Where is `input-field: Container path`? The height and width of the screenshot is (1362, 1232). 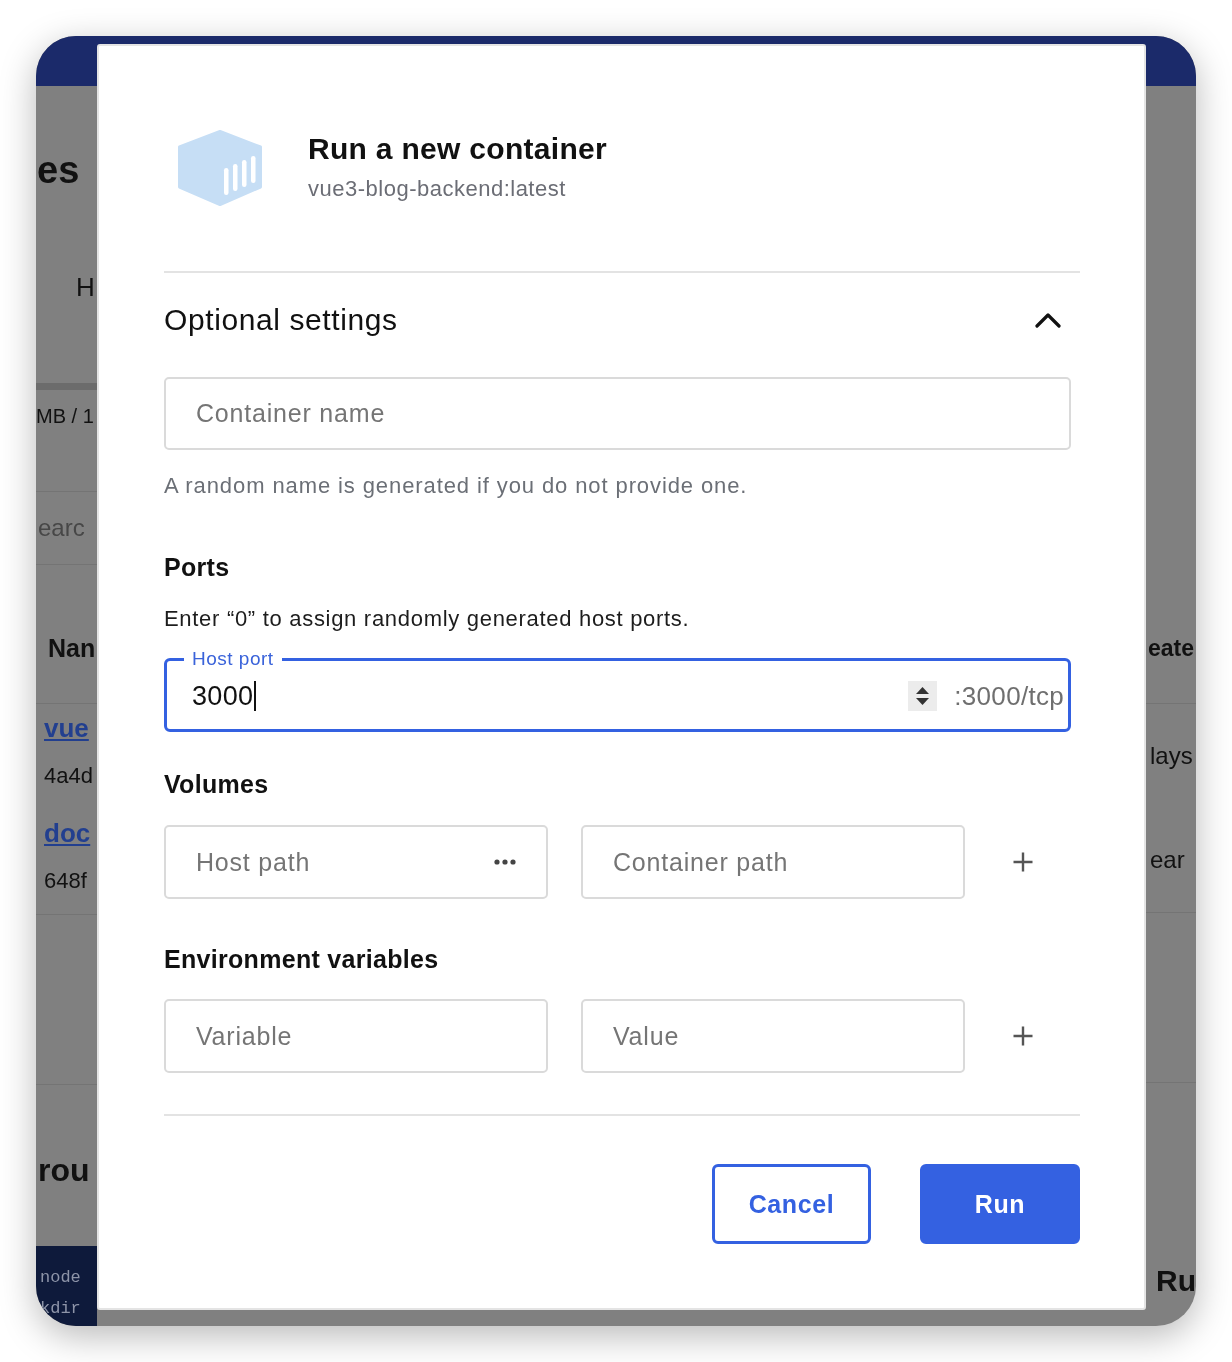 input-field: Container path is located at coordinates (773, 862).